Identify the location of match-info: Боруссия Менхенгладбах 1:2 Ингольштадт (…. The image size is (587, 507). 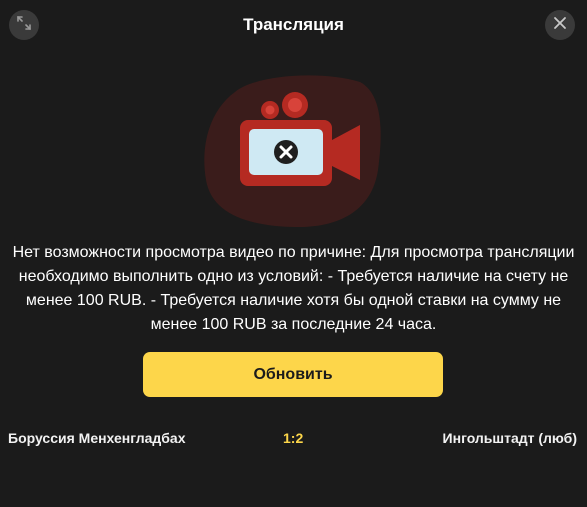
(292, 439).